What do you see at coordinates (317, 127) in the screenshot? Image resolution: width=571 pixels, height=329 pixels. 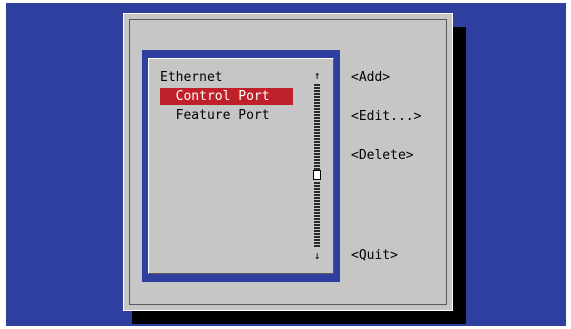 I see `scrollbar-track-upper` at bounding box center [317, 127].